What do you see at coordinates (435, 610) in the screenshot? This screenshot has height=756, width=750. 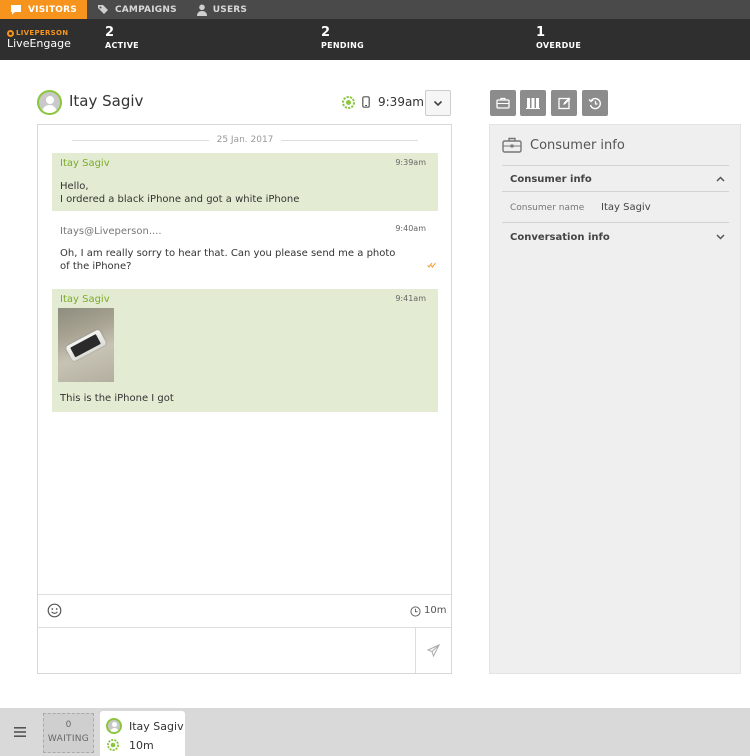 I see `elapsed-time: 10m` at bounding box center [435, 610].